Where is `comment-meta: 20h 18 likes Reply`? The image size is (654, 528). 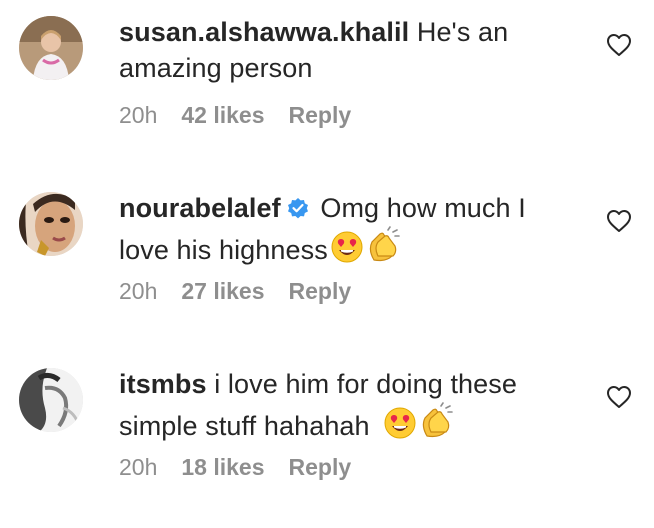 comment-meta: 20h 18 likes Reply is located at coordinates (247, 469).